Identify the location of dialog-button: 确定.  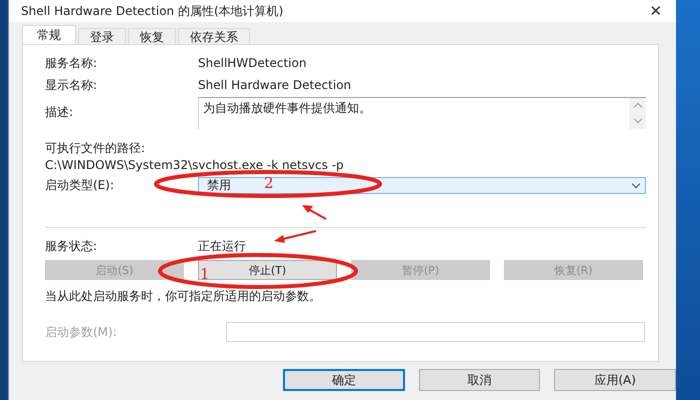
(344, 380).